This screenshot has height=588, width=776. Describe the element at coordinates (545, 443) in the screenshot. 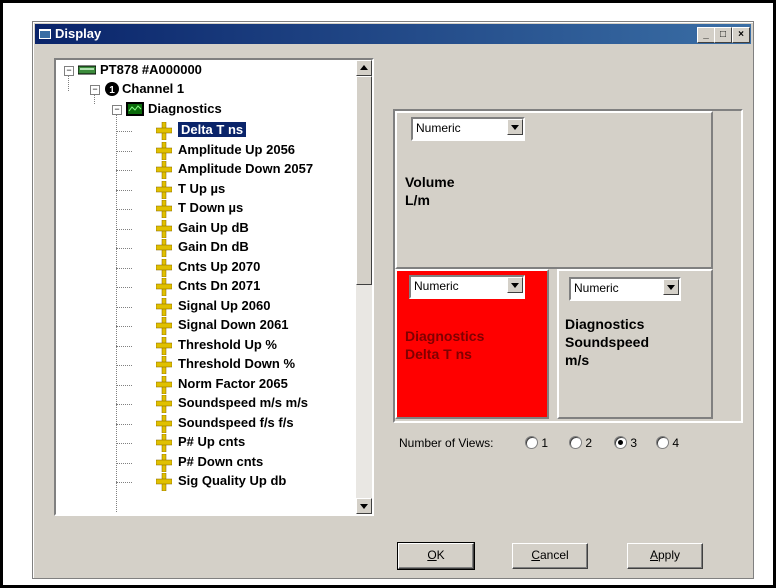

I see `views-option-label: 1` at that location.